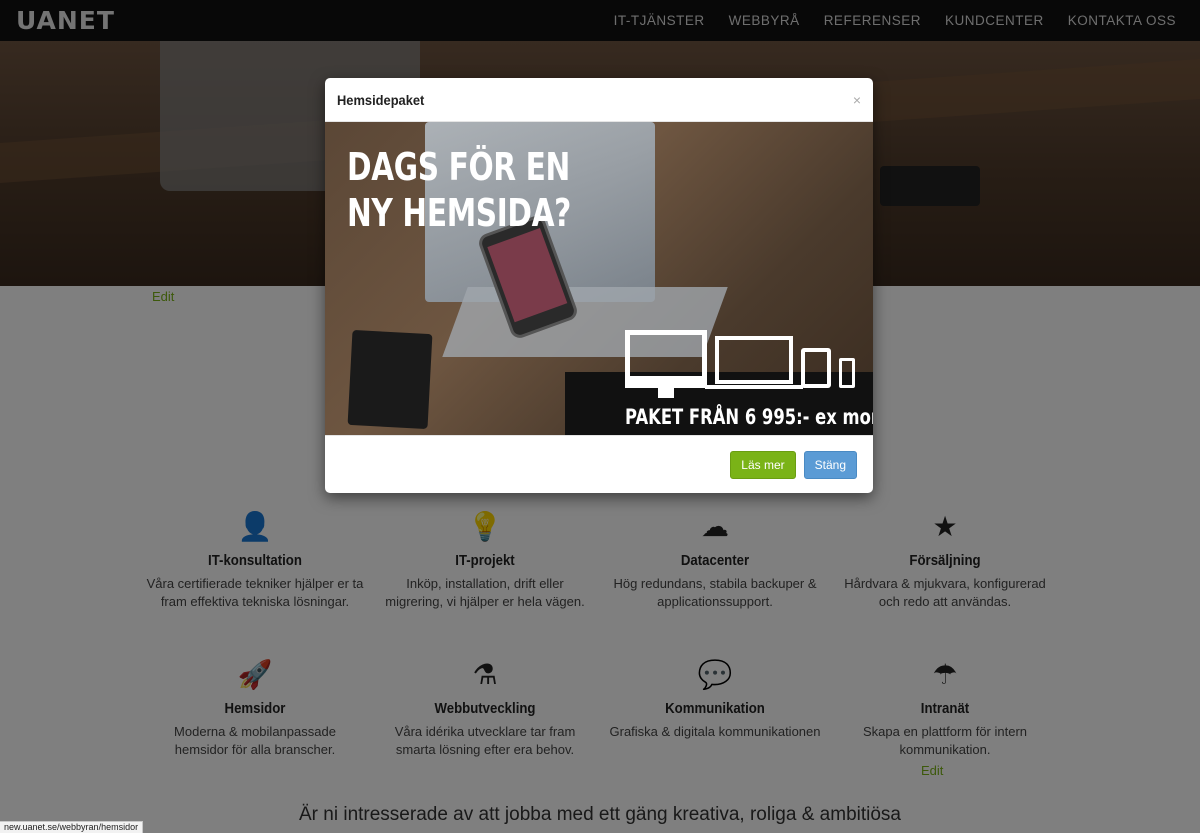 This screenshot has width=1200, height=833. I want to click on close-icon: ×, so click(857, 100).